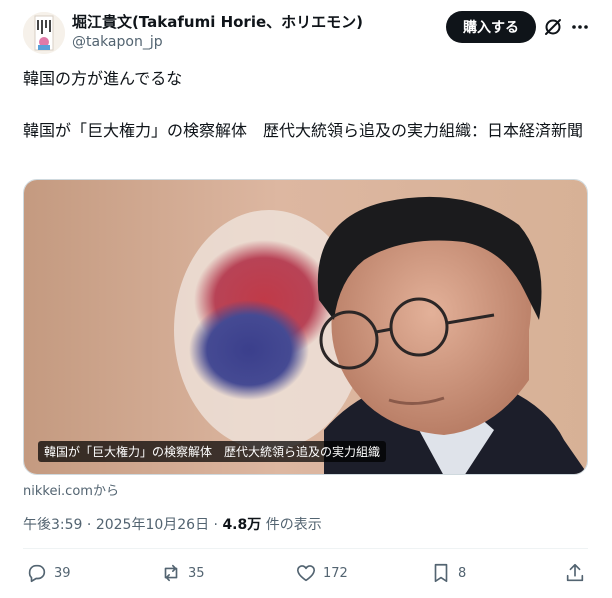  What do you see at coordinates (308, 131) in the screenshot?
I see `tweet-line-2: 韓国が「巨大権力」の検察解体 歴代大統領ら追及の実力組織：日本経済新聞` at bounding box center [308, 131].